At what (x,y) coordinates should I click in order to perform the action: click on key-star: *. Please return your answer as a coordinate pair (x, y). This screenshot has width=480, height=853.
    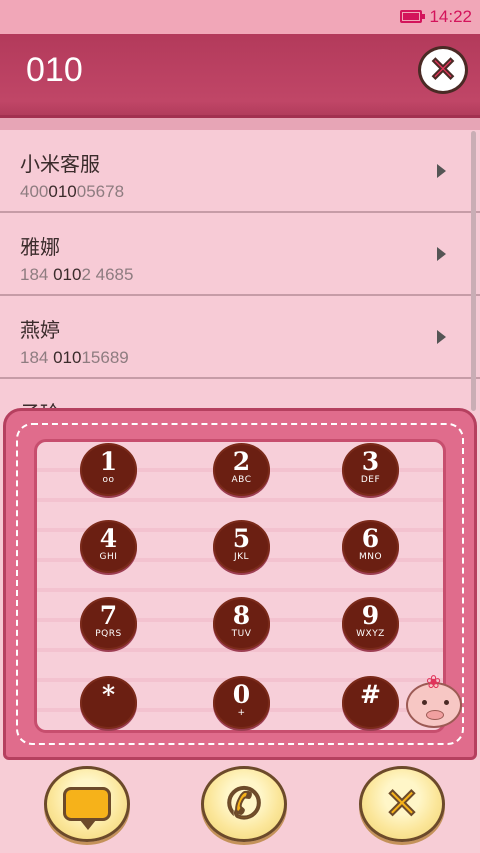
    Looking at the image, I should click on (108, 702).